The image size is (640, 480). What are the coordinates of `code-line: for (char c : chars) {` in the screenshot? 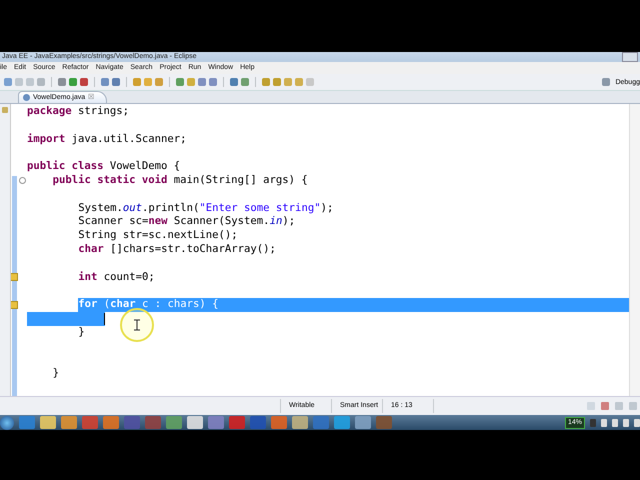 It's located at (148, 305).